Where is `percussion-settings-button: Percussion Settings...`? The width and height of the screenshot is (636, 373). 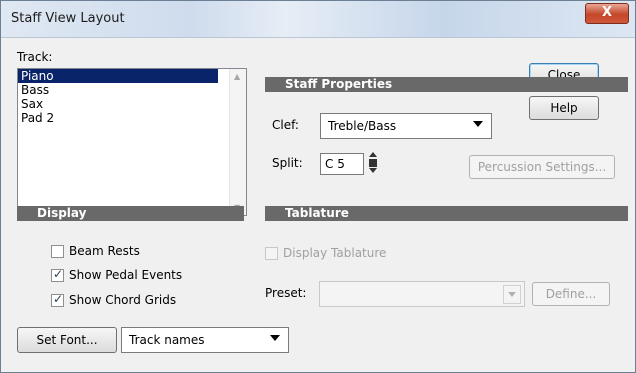 percussion-settings-button: Percussion Settings... is located at coordinates (542, 167).